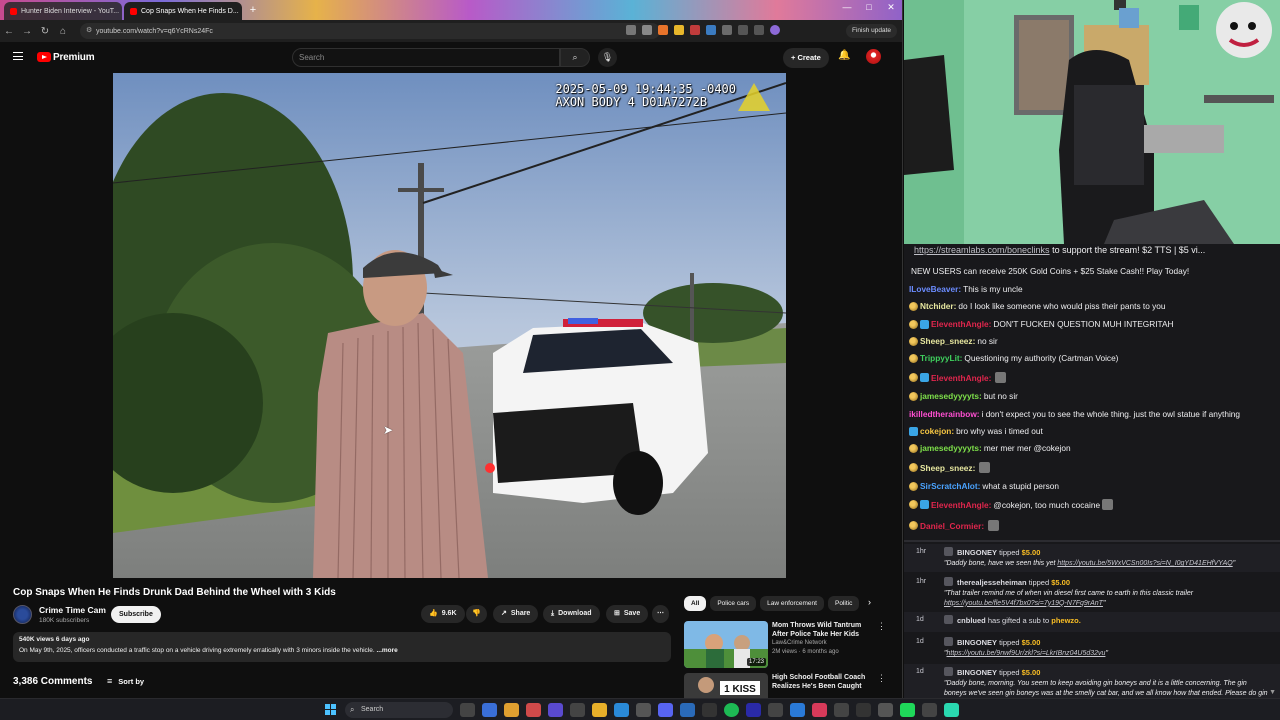 This screenshot has height=720, width=1280. Describe the element at coordinates (643, 710) in the screenshot. I see `settings-icon` at that location.